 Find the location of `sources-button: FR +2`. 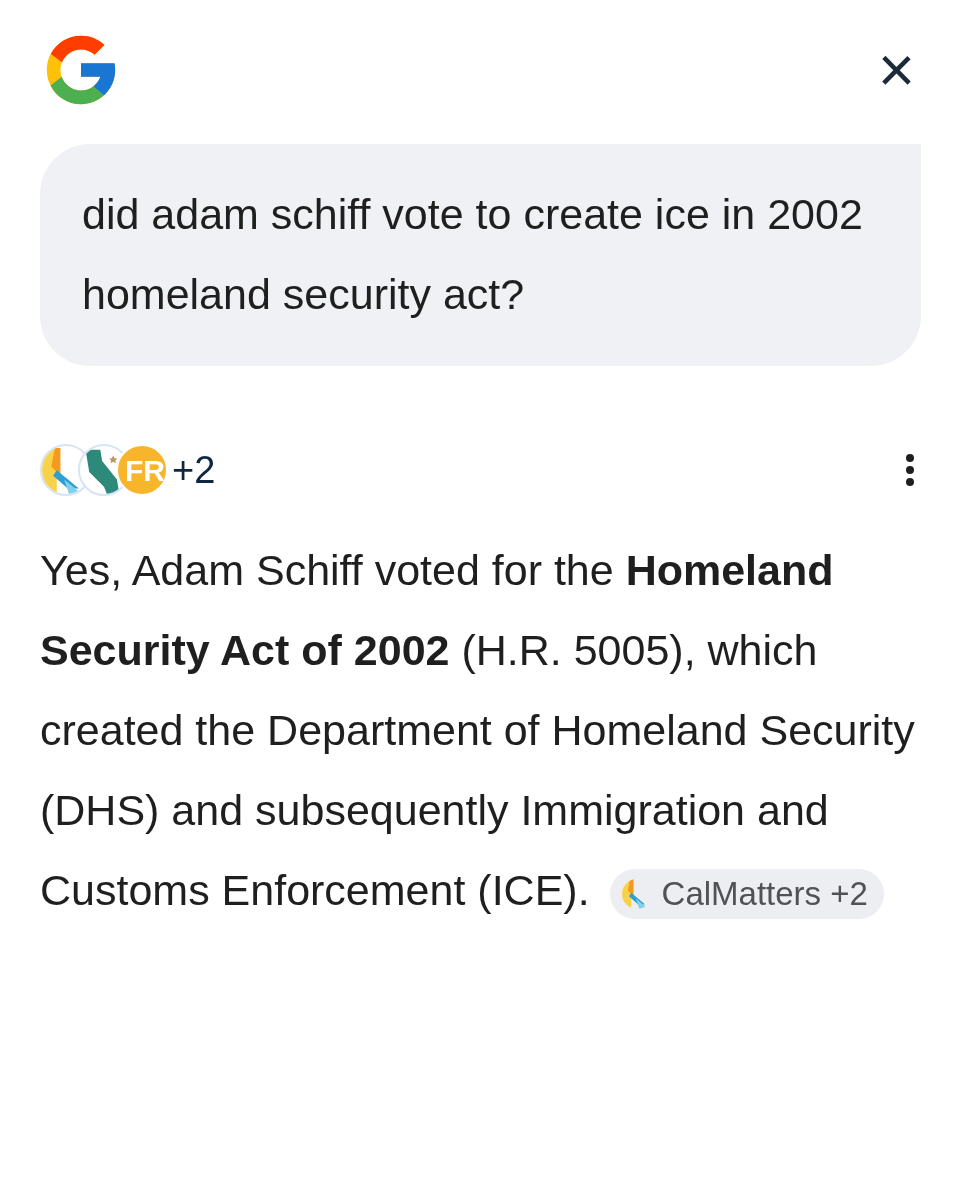

sources-button: FR +2 is located at coordinates (128, 470).